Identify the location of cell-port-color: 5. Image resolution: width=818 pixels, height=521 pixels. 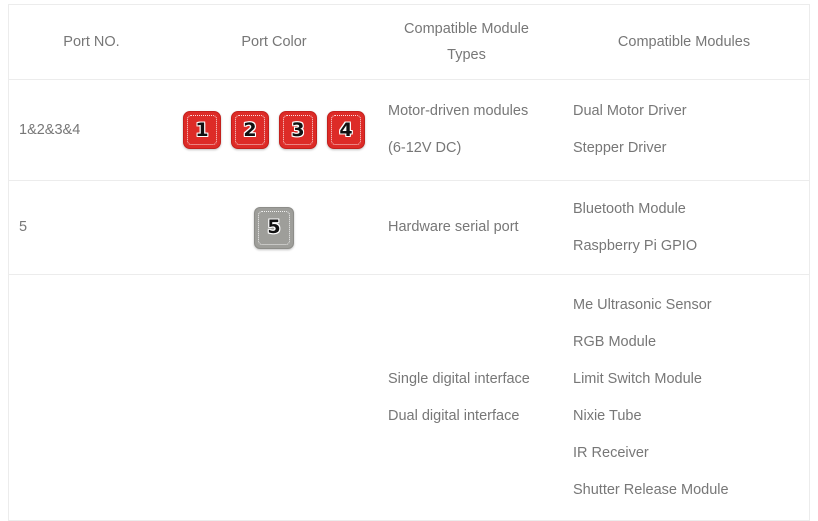
(274, 227).